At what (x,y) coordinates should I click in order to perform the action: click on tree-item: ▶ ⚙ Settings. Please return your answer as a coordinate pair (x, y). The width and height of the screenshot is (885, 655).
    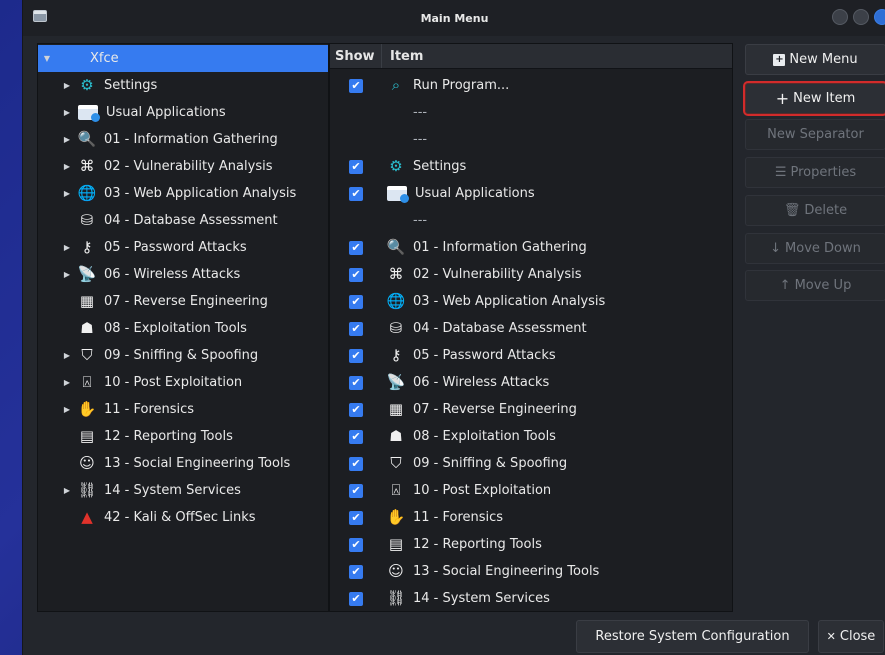
    Looking at the image, I should click on (183, 85).